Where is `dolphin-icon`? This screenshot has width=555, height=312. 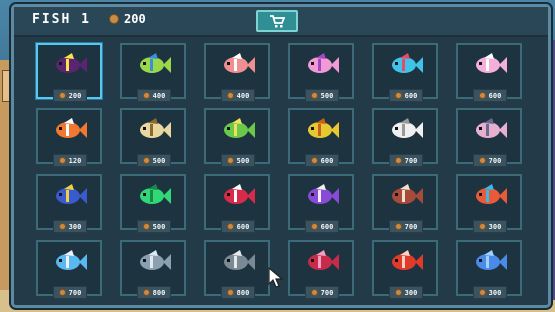 dolphin-icon is located at coordinates (155, 260).